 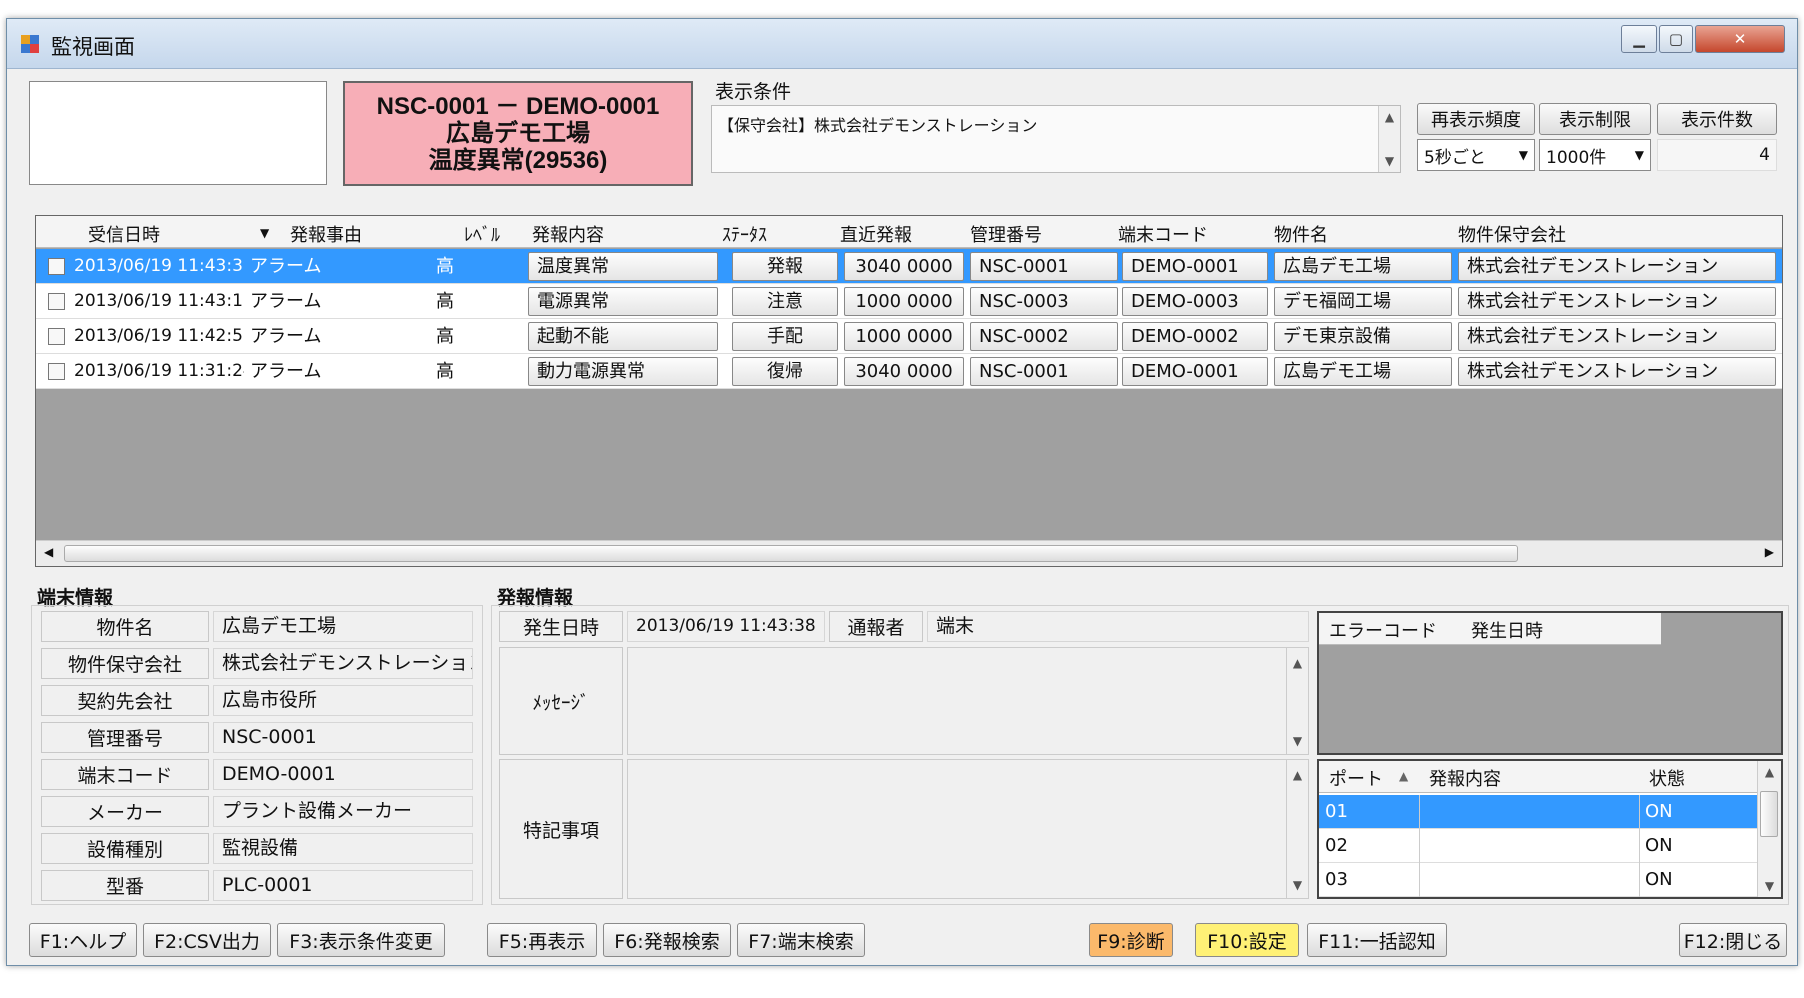 What do you see at coordinates (785, 336) in the screenshot?
I see `status-button: 手配` at bounding box center [785, 336].